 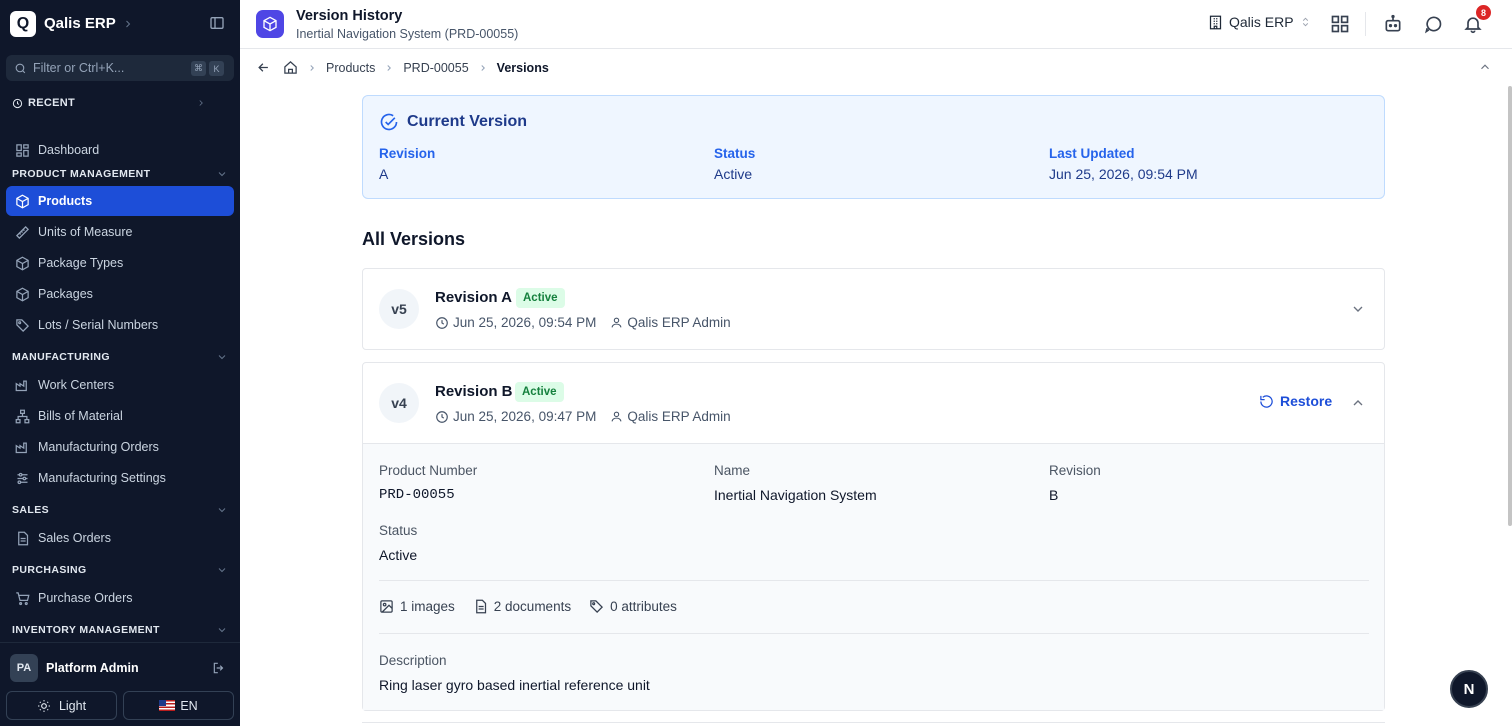 What do you see at coordinates (22, 598) in the screenshot?
I see `cart-icon` at bounding box center [22, 598].